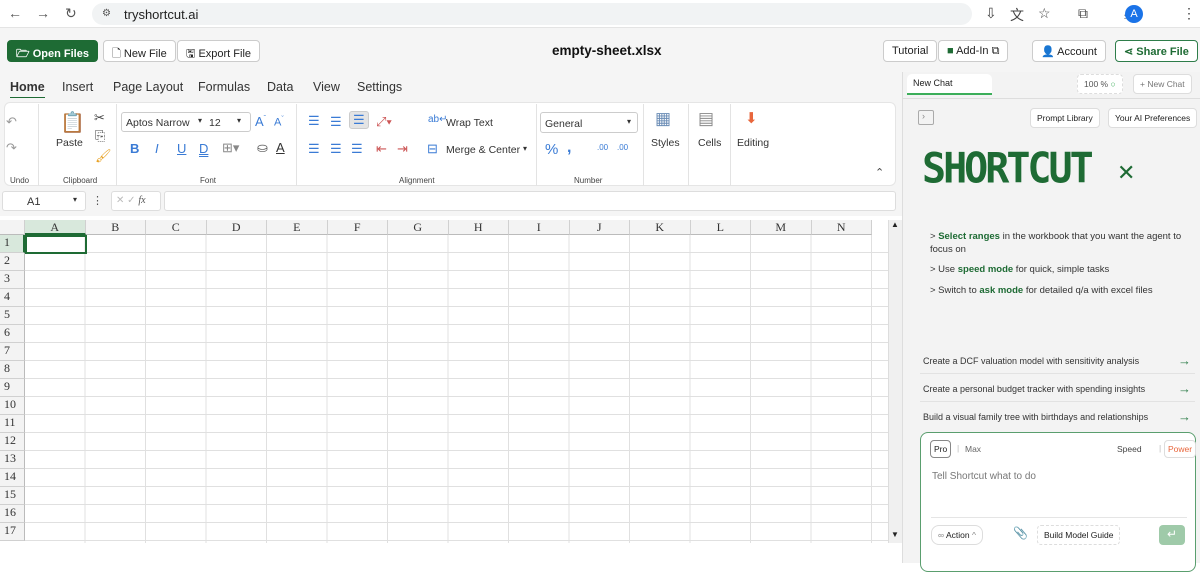 This screenshot has height=572, width=1200. What do you see at coordinates (12, 370) in the screenshot?
I see `row-header: 8` at bounding box center [12, 370].